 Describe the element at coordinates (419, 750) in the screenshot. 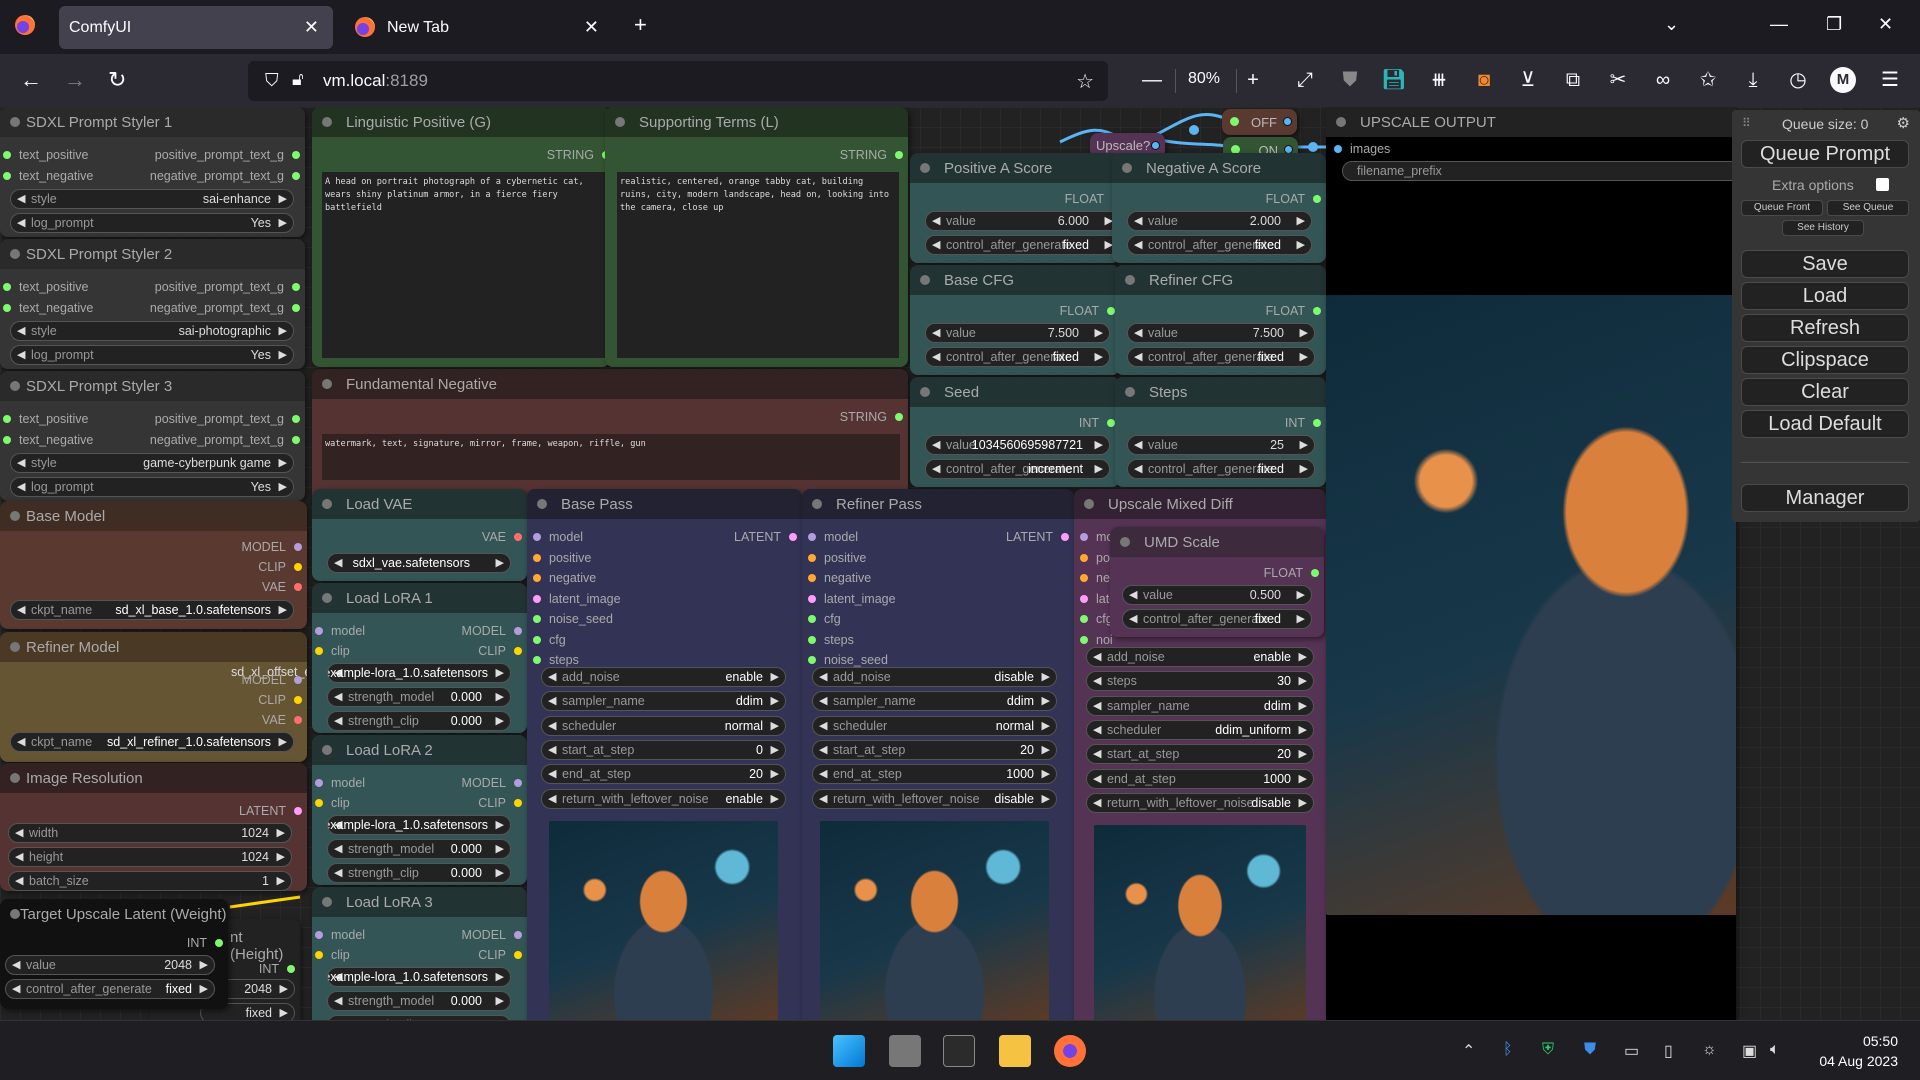

I see `node-title: Load LoRA 2` at that location.